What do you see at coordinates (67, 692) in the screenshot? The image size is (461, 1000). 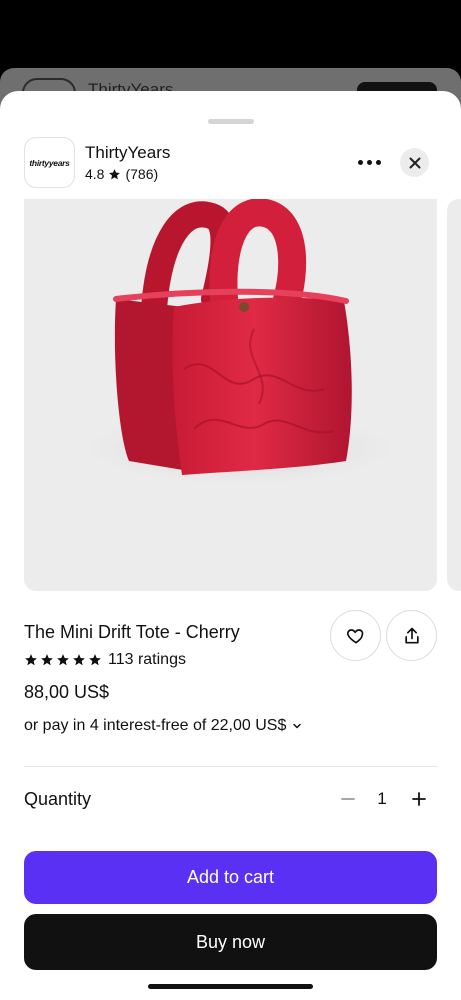 I see `product-price: 88,00 US$` at bounding box center [67, 692].